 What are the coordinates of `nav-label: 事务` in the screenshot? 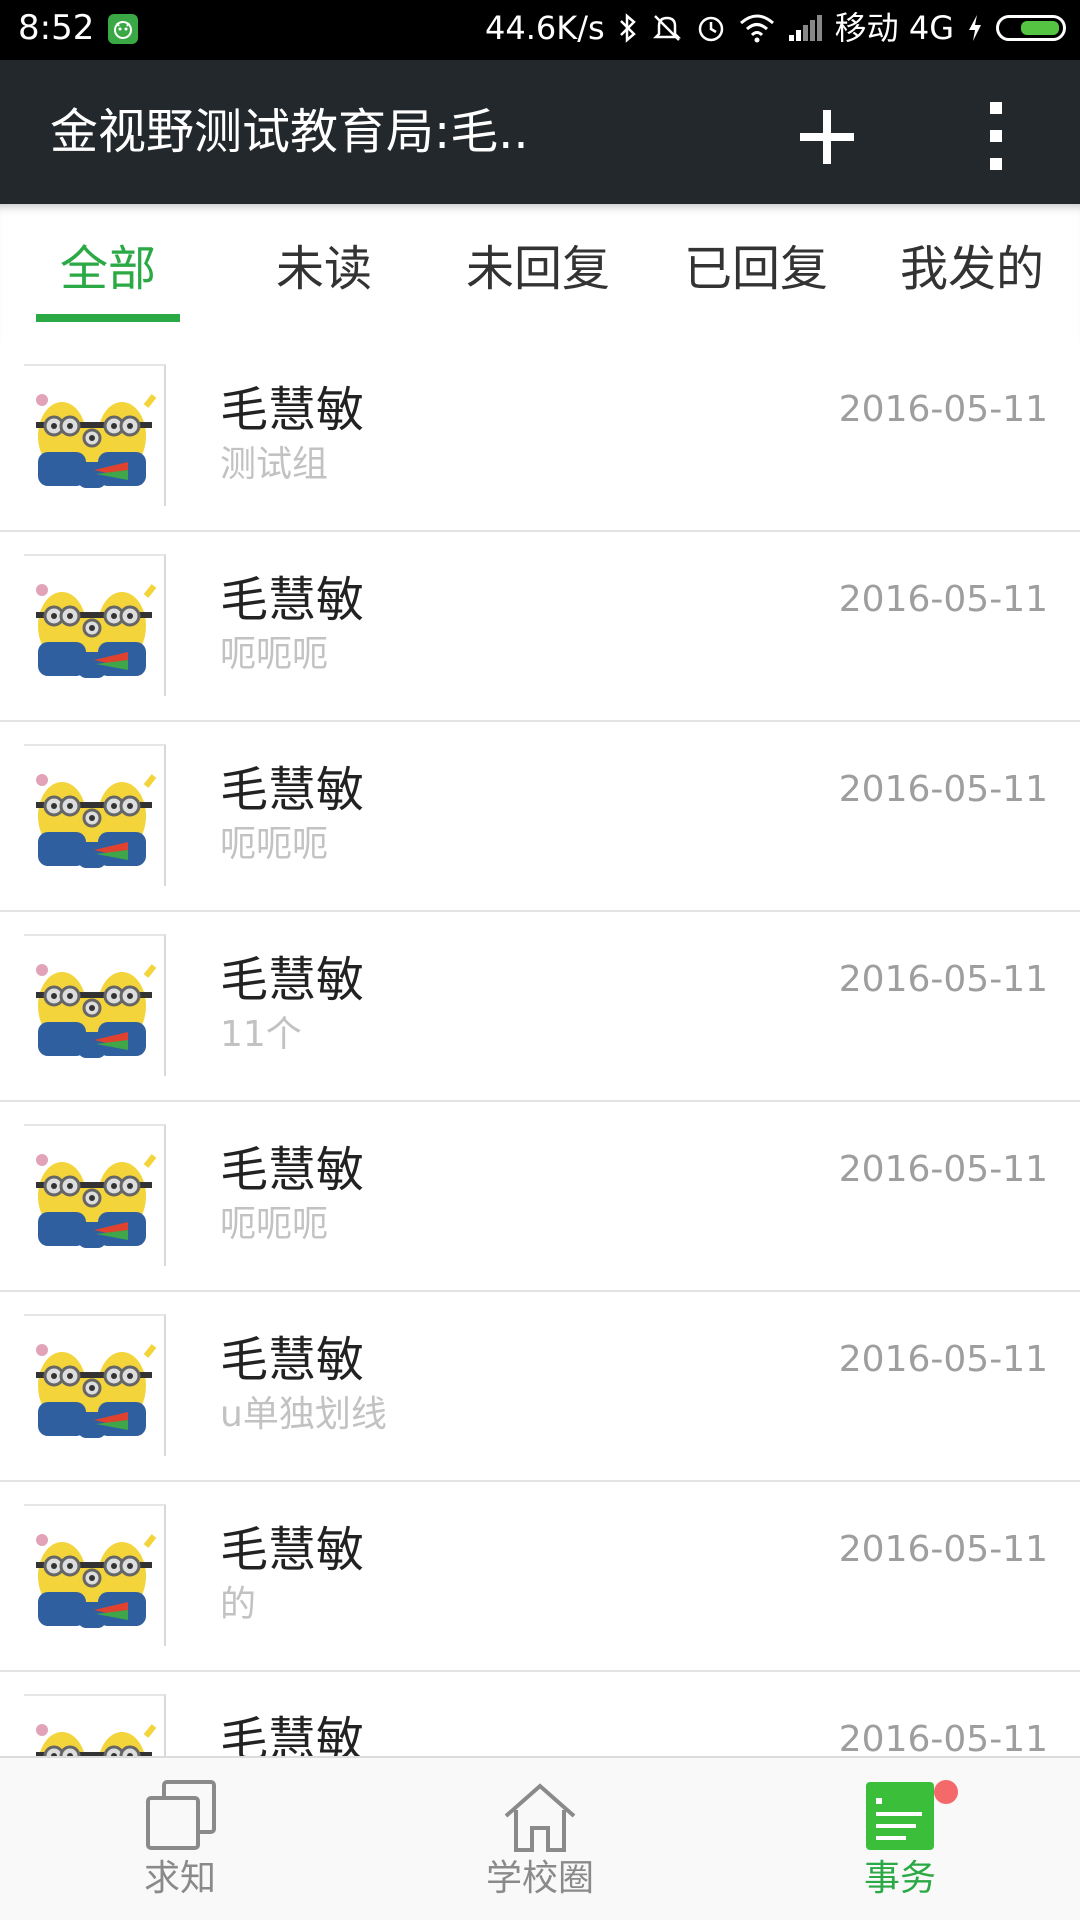 It's located at (899, 1878).